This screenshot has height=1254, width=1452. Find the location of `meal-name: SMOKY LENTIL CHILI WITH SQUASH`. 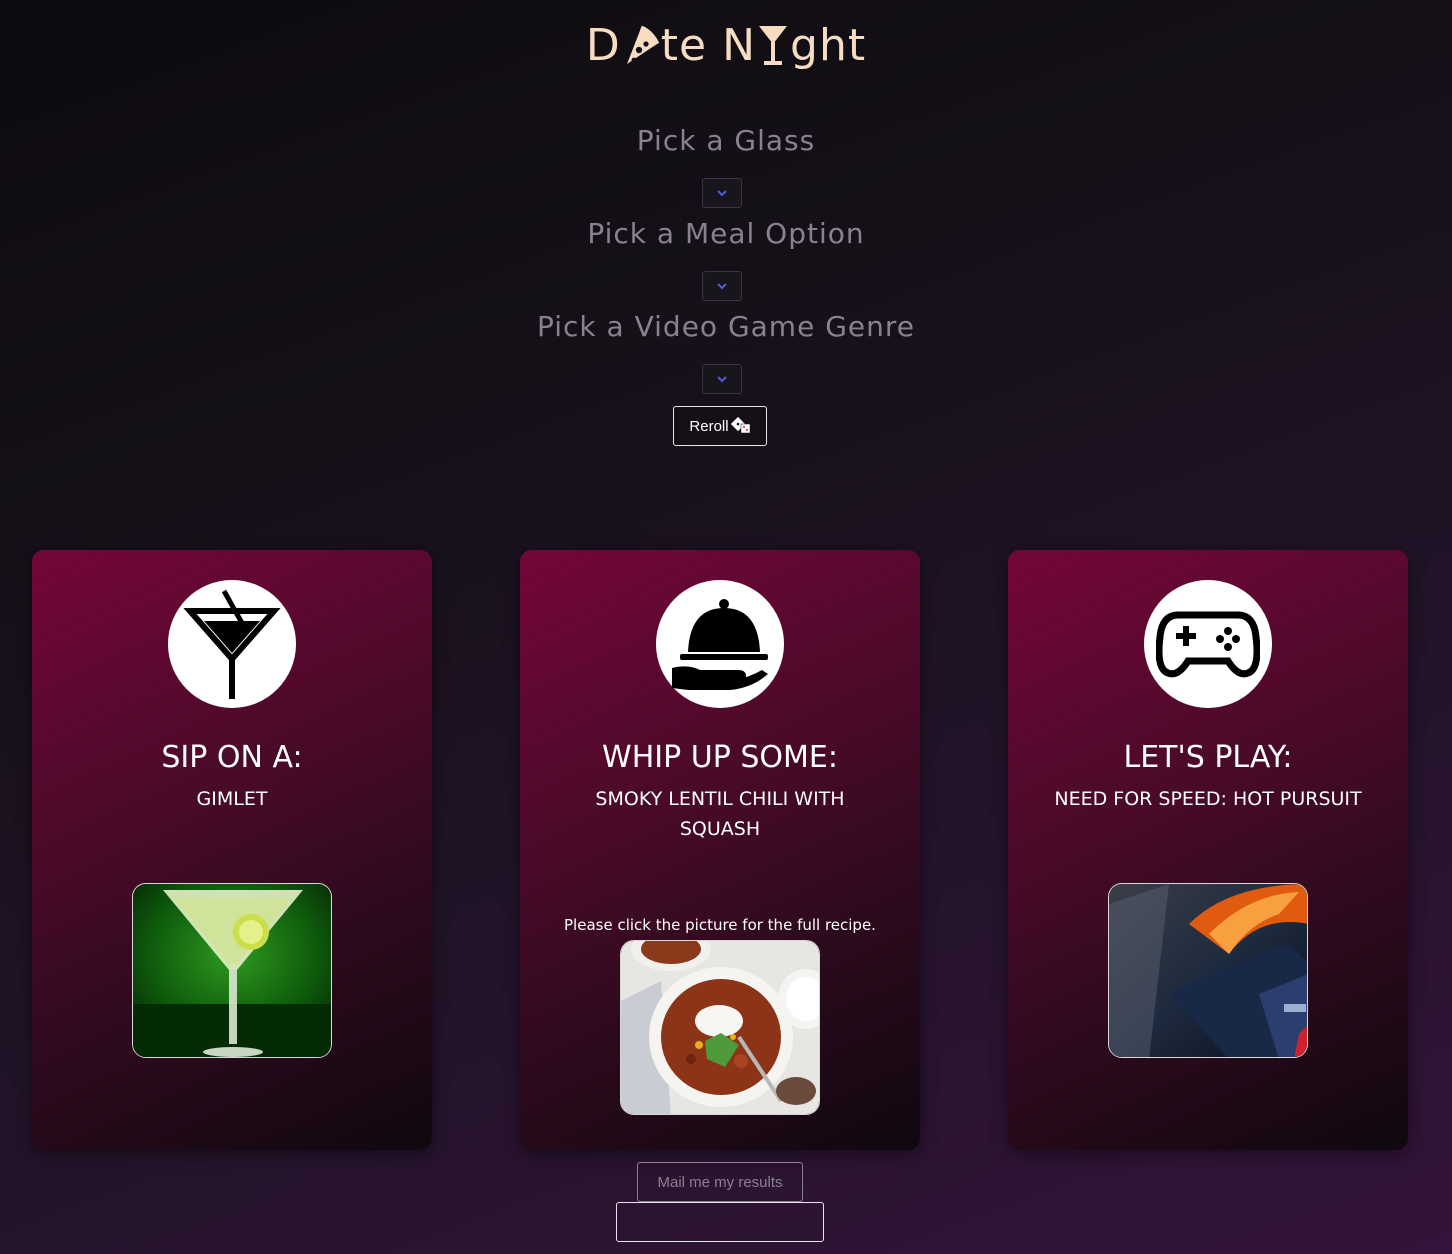

meal-name: SMOKY LENTIL CHILI WITH SQUASH is located at coordinates (720, 814).